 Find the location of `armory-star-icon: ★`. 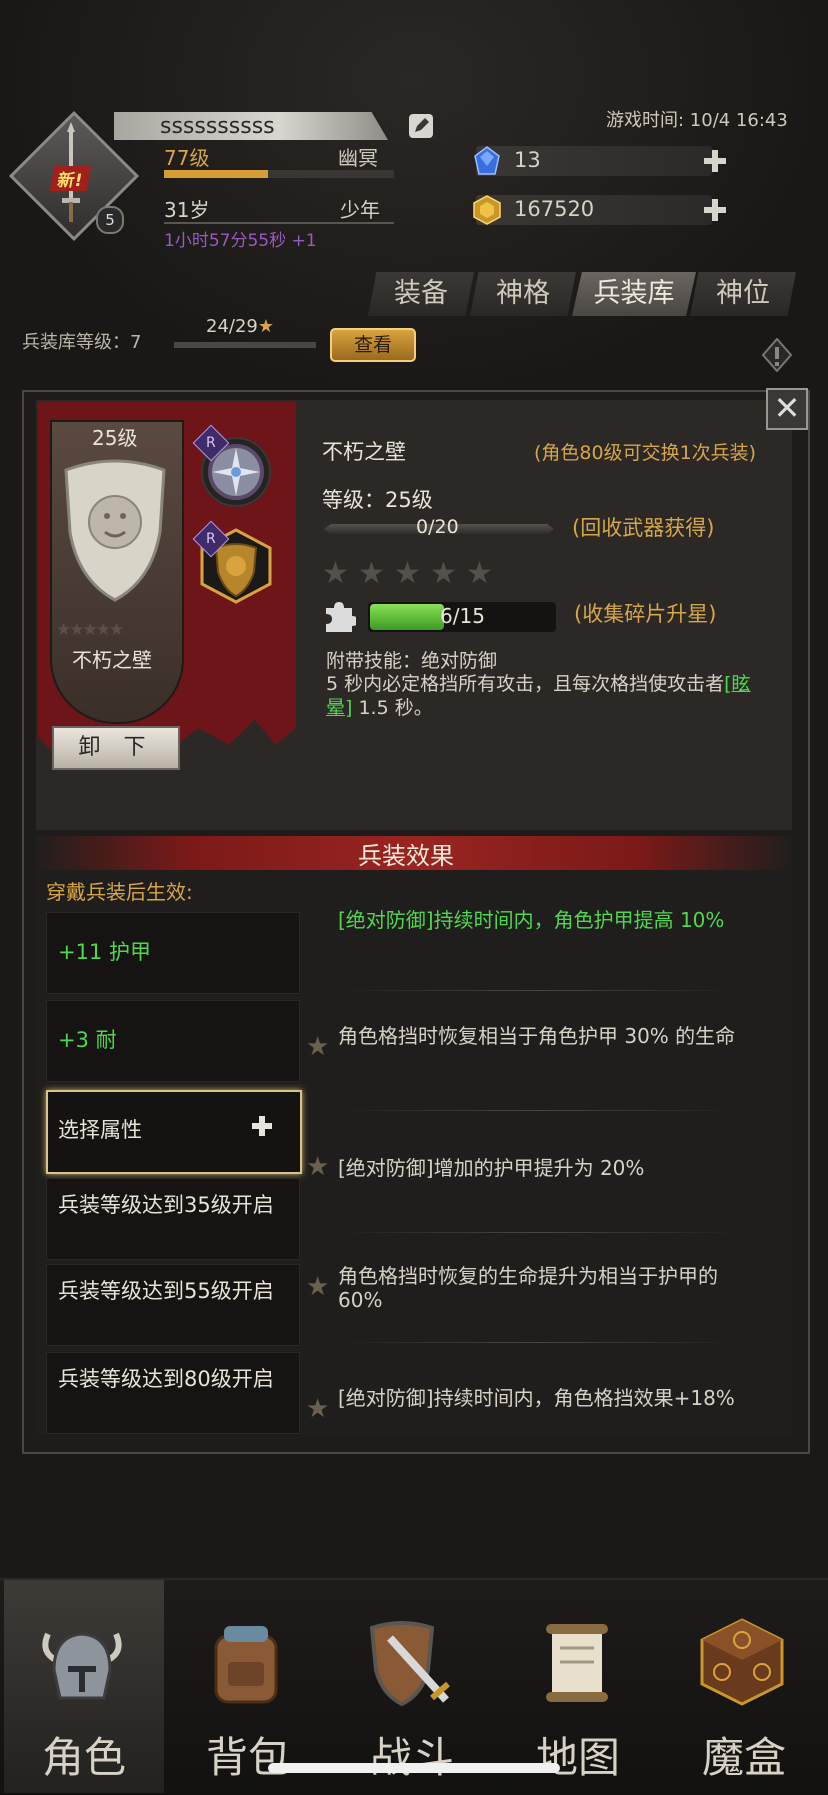

armory-star-icon: ★ is located at coordinates (266, 326).